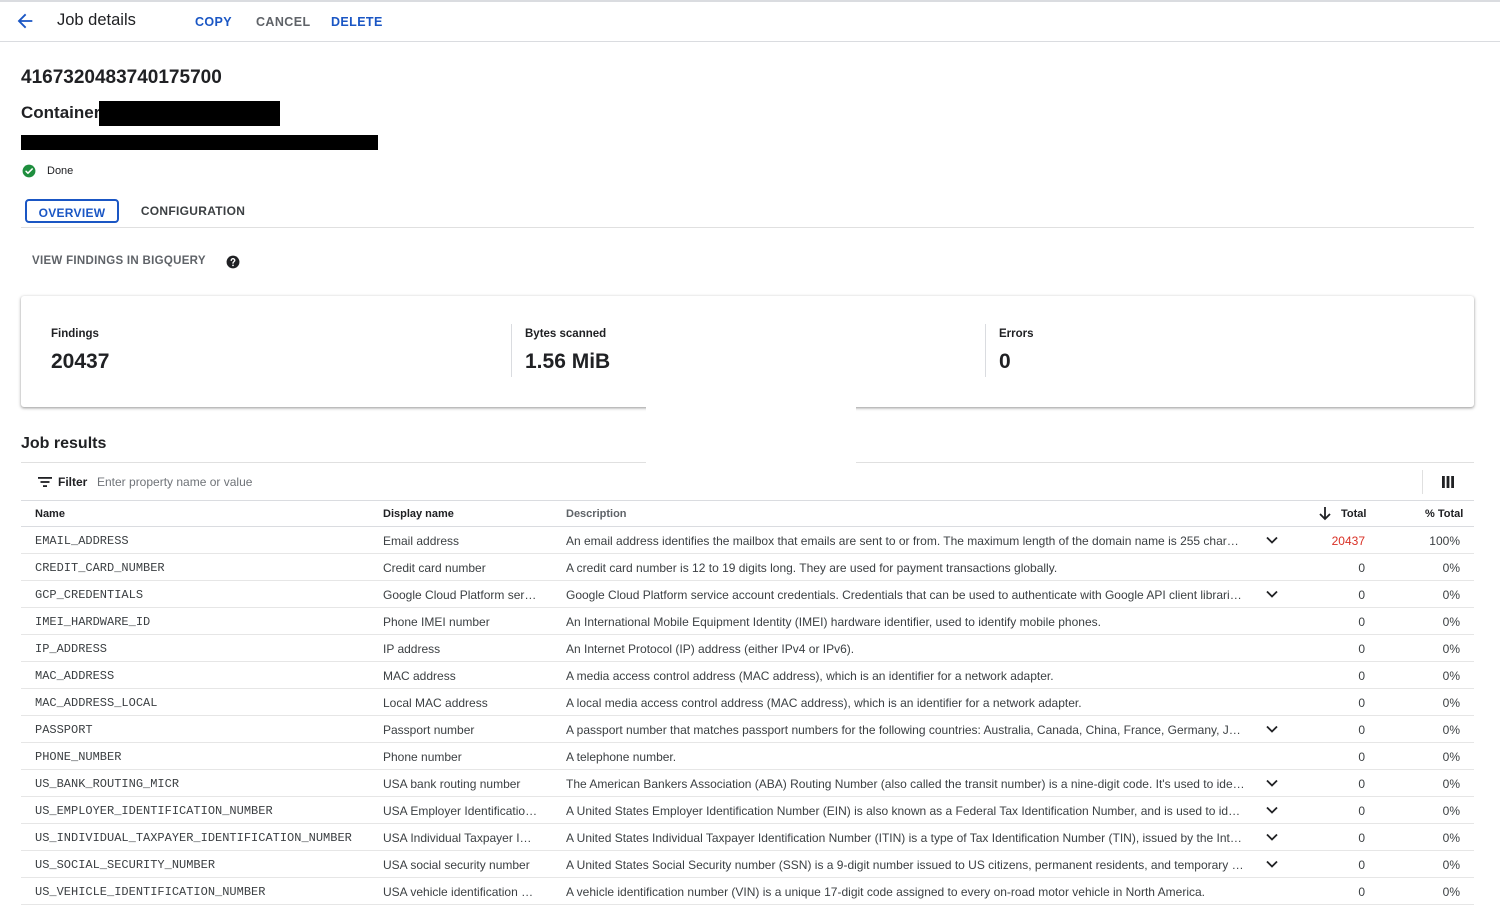 This screenshot has height=905, width=1500. I want to click on container-label: Container:, so click(63, 112).